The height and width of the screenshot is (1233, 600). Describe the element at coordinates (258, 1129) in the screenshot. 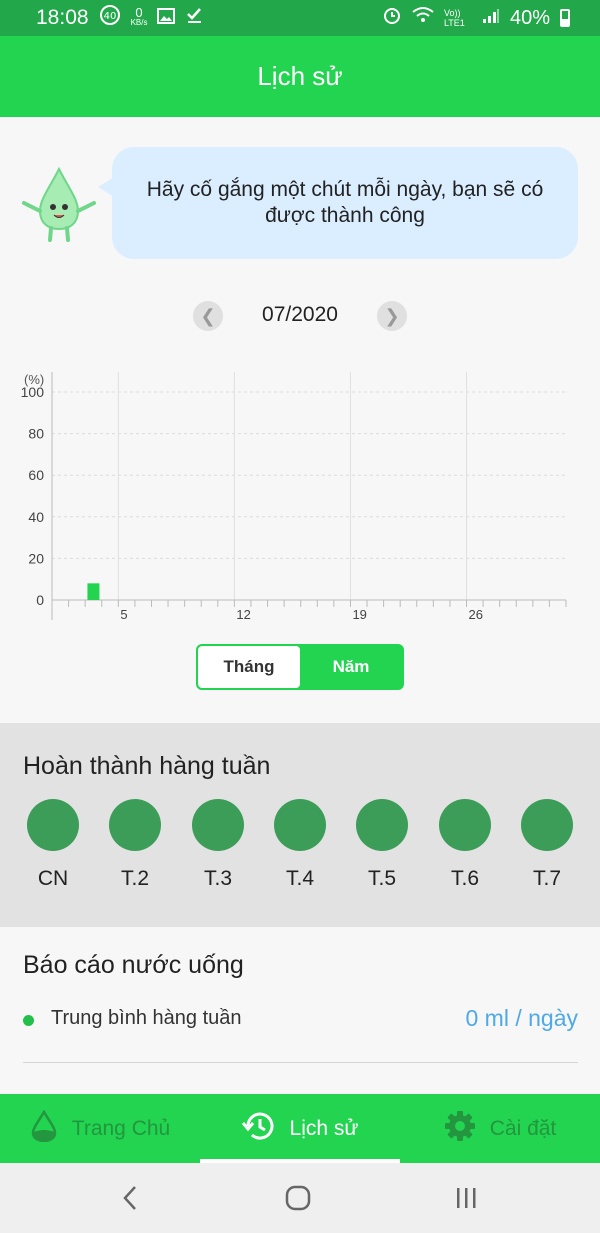

I see `history-icon` at that location.